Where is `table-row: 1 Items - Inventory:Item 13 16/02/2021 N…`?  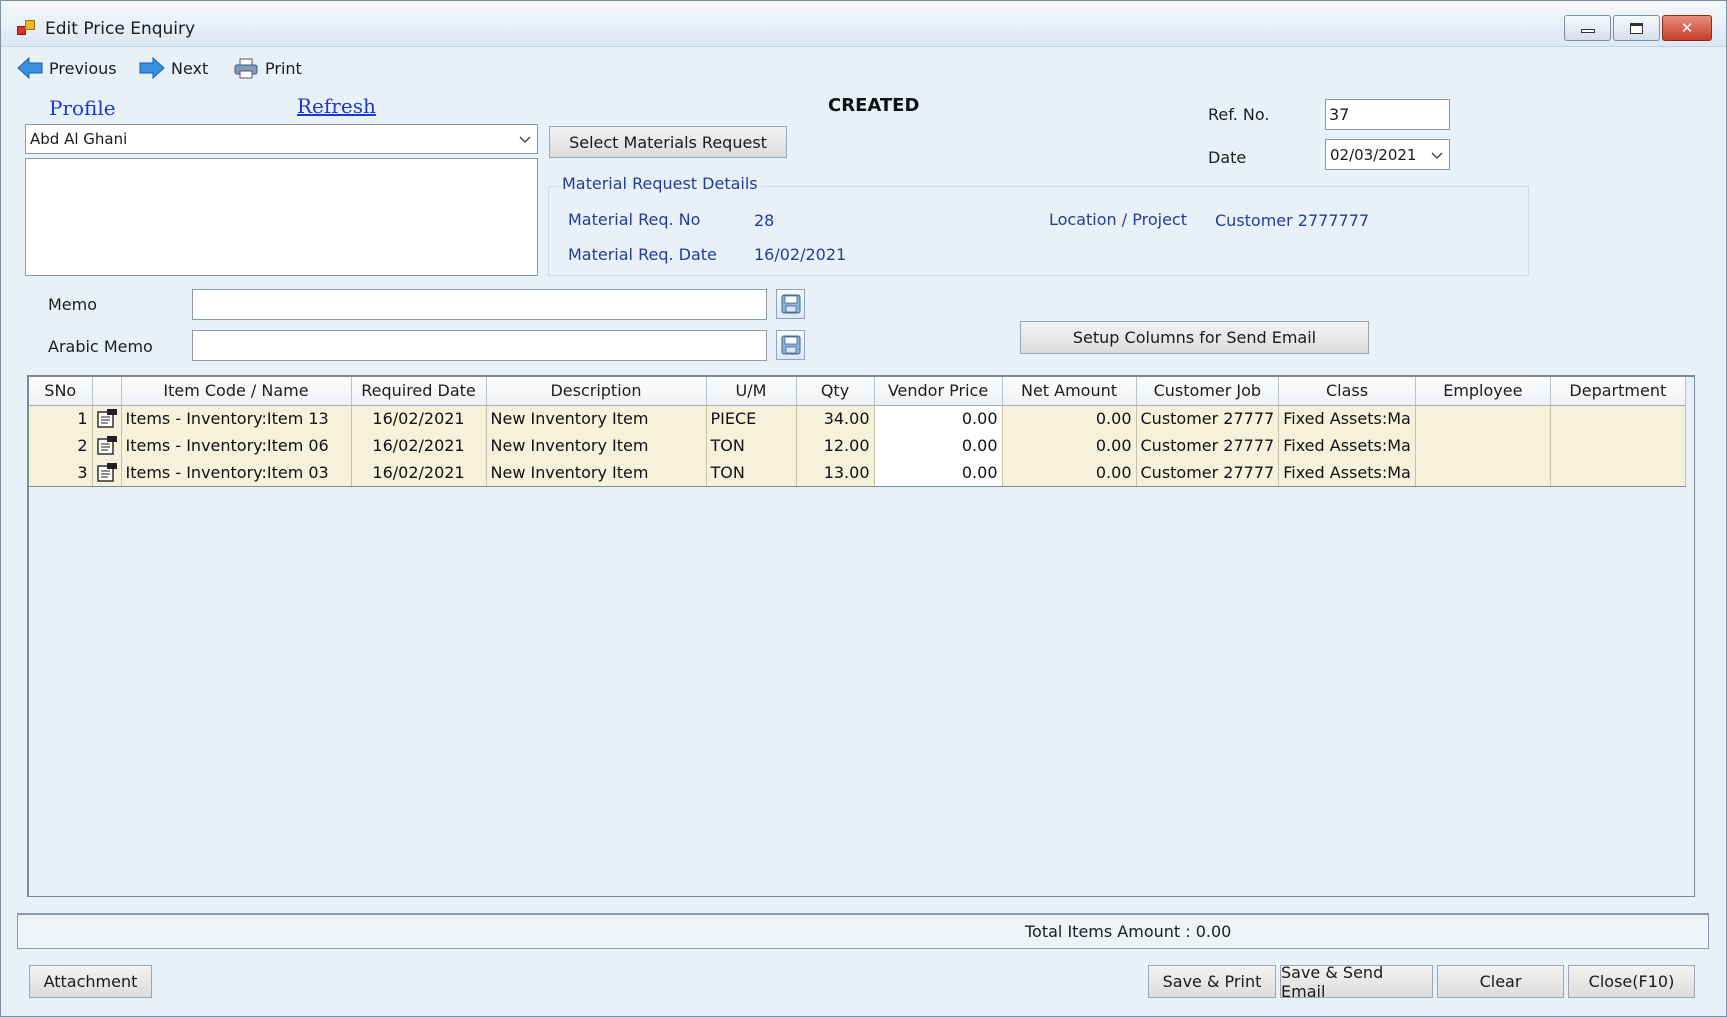 table-row: 1 Items - Inventory:Item 13 16/02/2021 N… is located at coordinates (857, 418).